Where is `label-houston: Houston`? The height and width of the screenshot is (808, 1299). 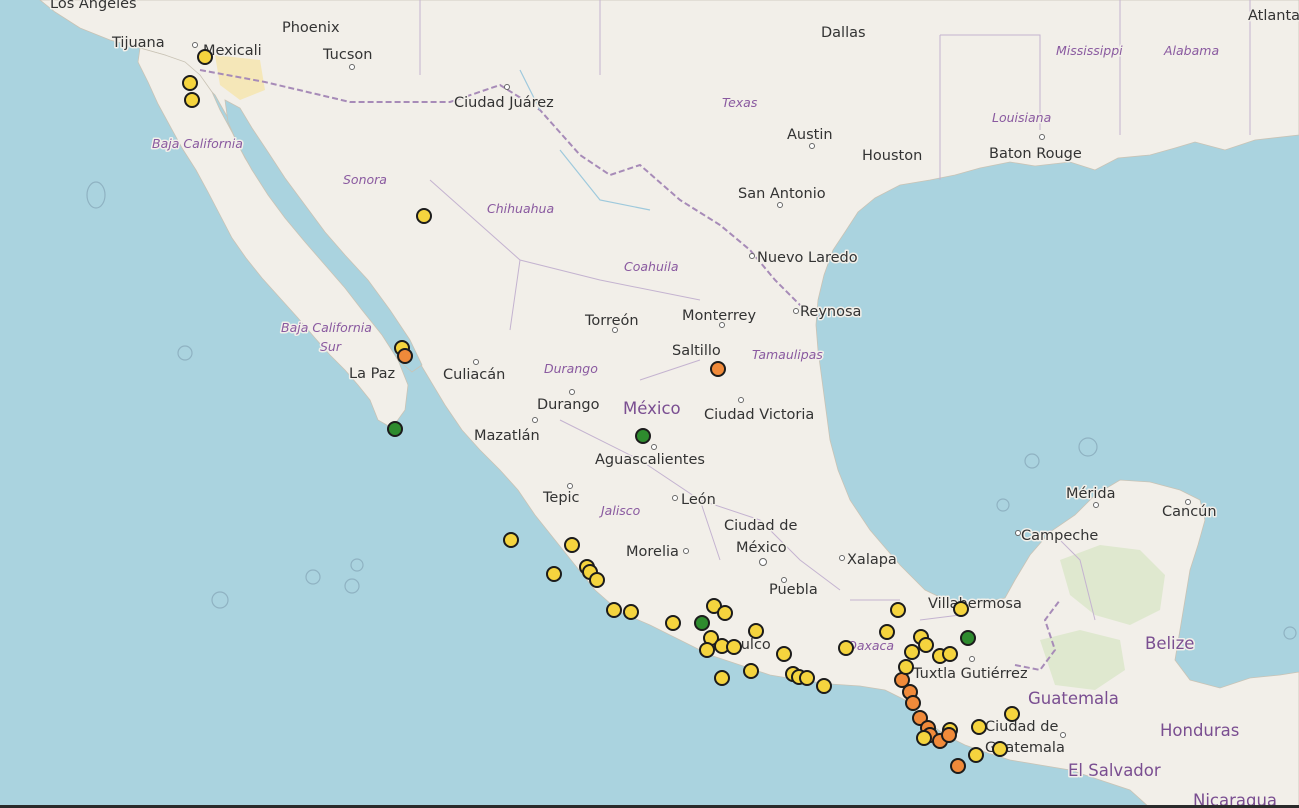
label-houston: Houston is located at coordinates (892, 156).